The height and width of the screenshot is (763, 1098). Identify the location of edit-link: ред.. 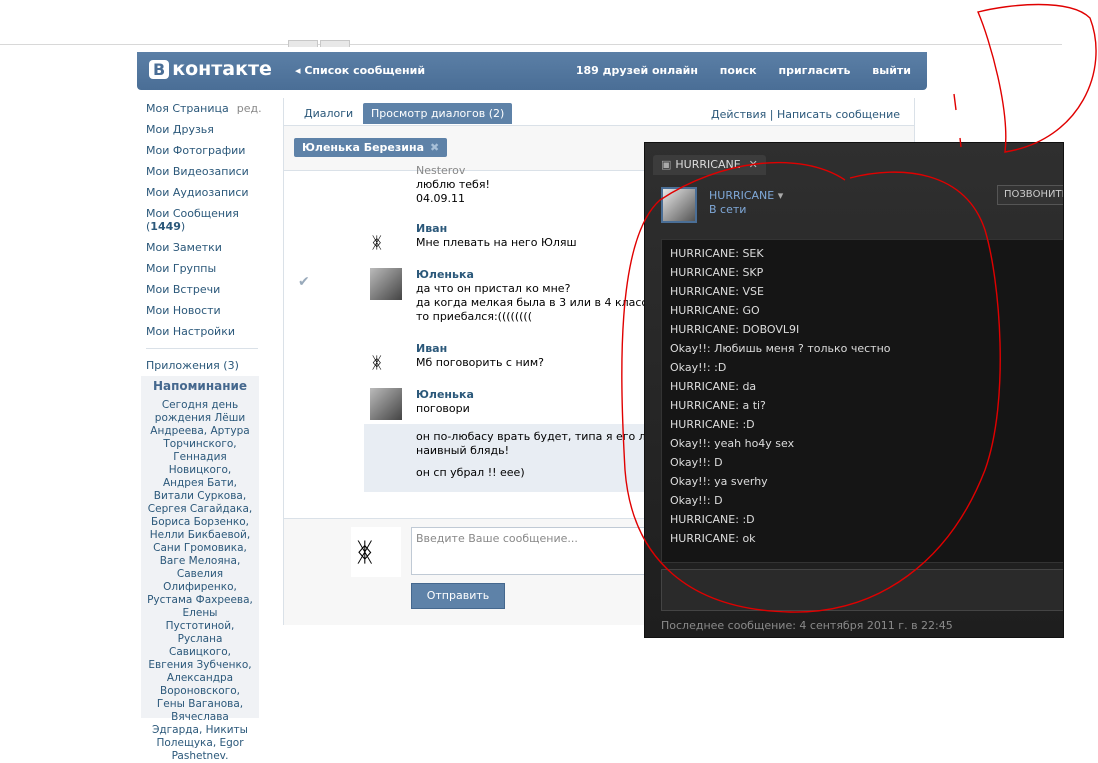
(249, 108).